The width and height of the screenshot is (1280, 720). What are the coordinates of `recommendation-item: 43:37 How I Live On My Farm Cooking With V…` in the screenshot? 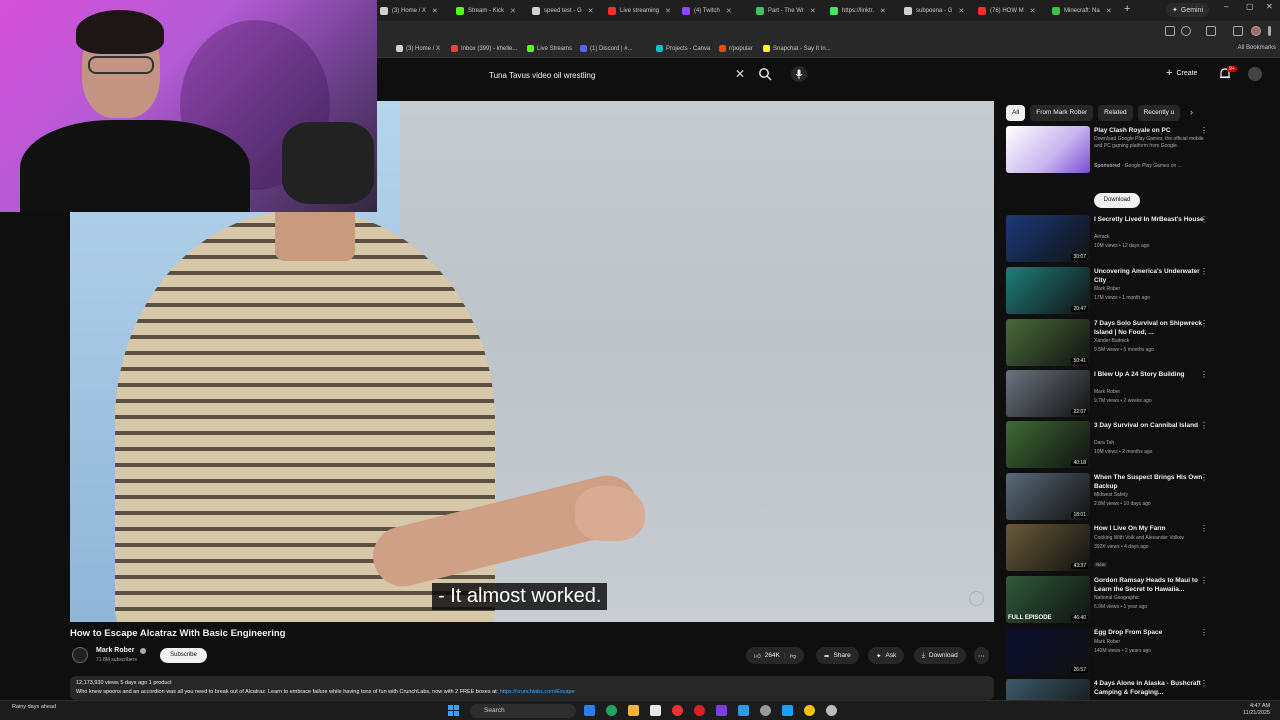 It's located at (1111, 548).